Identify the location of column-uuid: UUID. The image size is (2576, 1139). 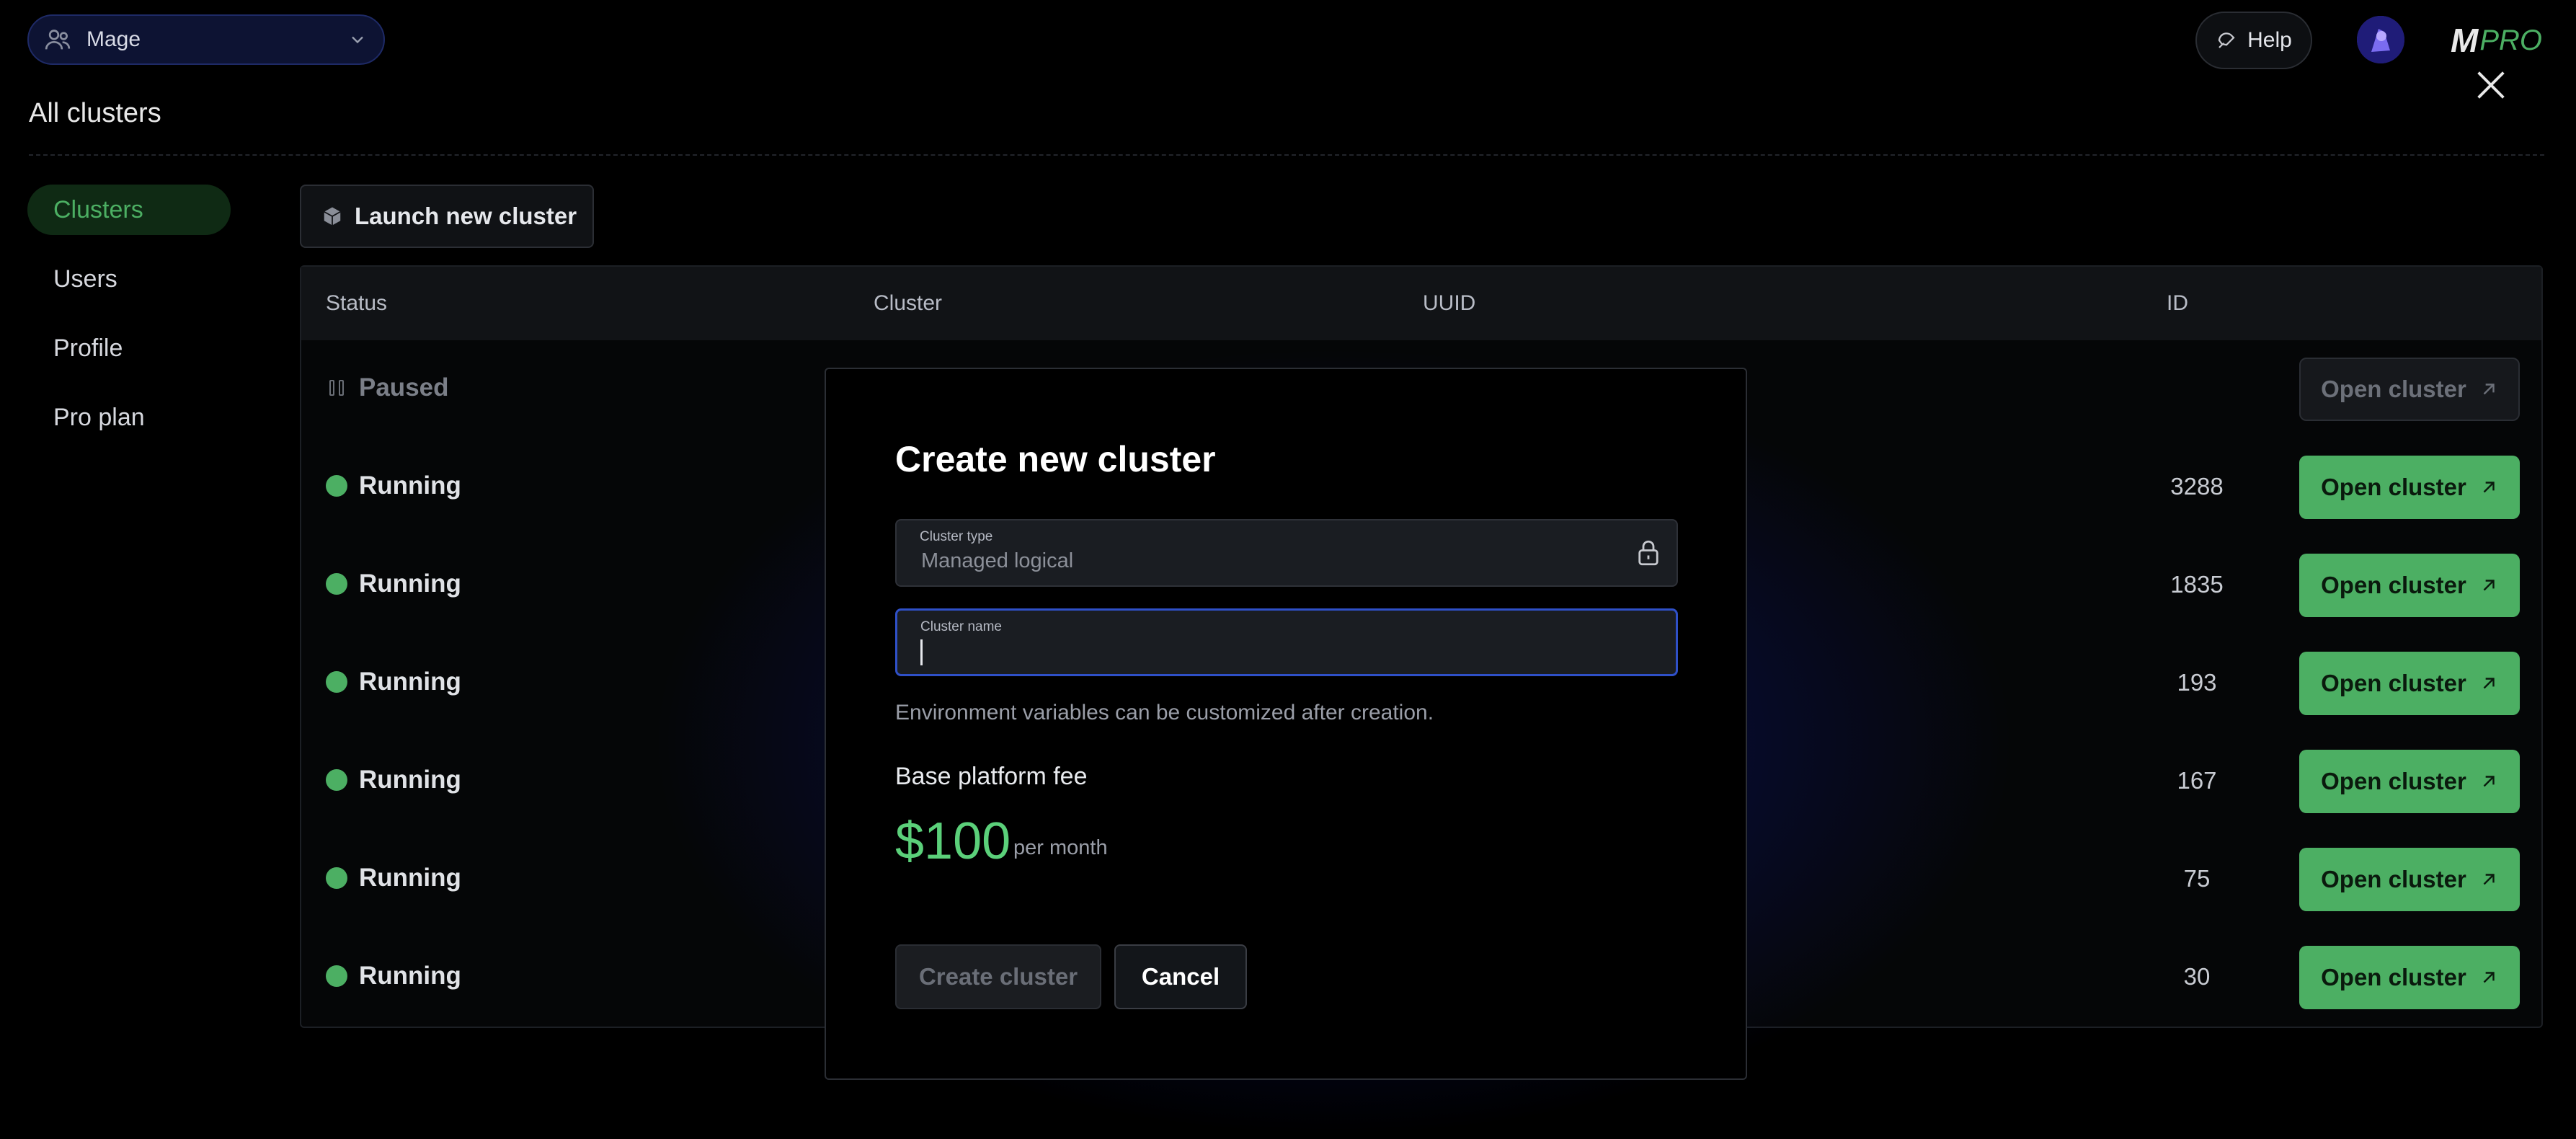
(1449, 303).